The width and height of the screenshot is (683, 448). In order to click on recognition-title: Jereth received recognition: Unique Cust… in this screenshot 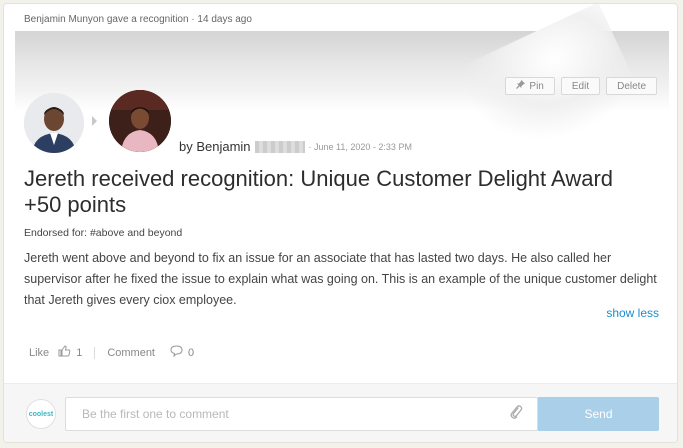, I will do `click(319, 191)`.